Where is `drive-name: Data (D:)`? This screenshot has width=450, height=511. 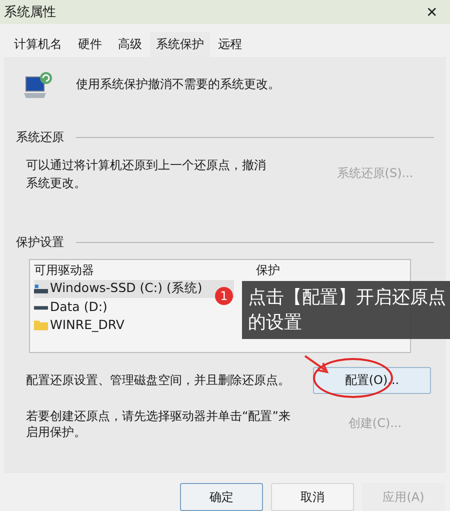 drive-name: Data (D:) is located at coordinates (79, 306).